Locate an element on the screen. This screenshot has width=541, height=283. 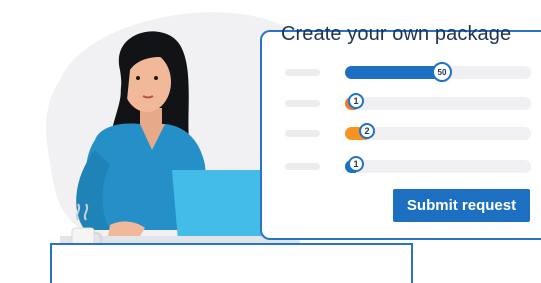
card-title: Create your own package is located at coordinates (396, 34).